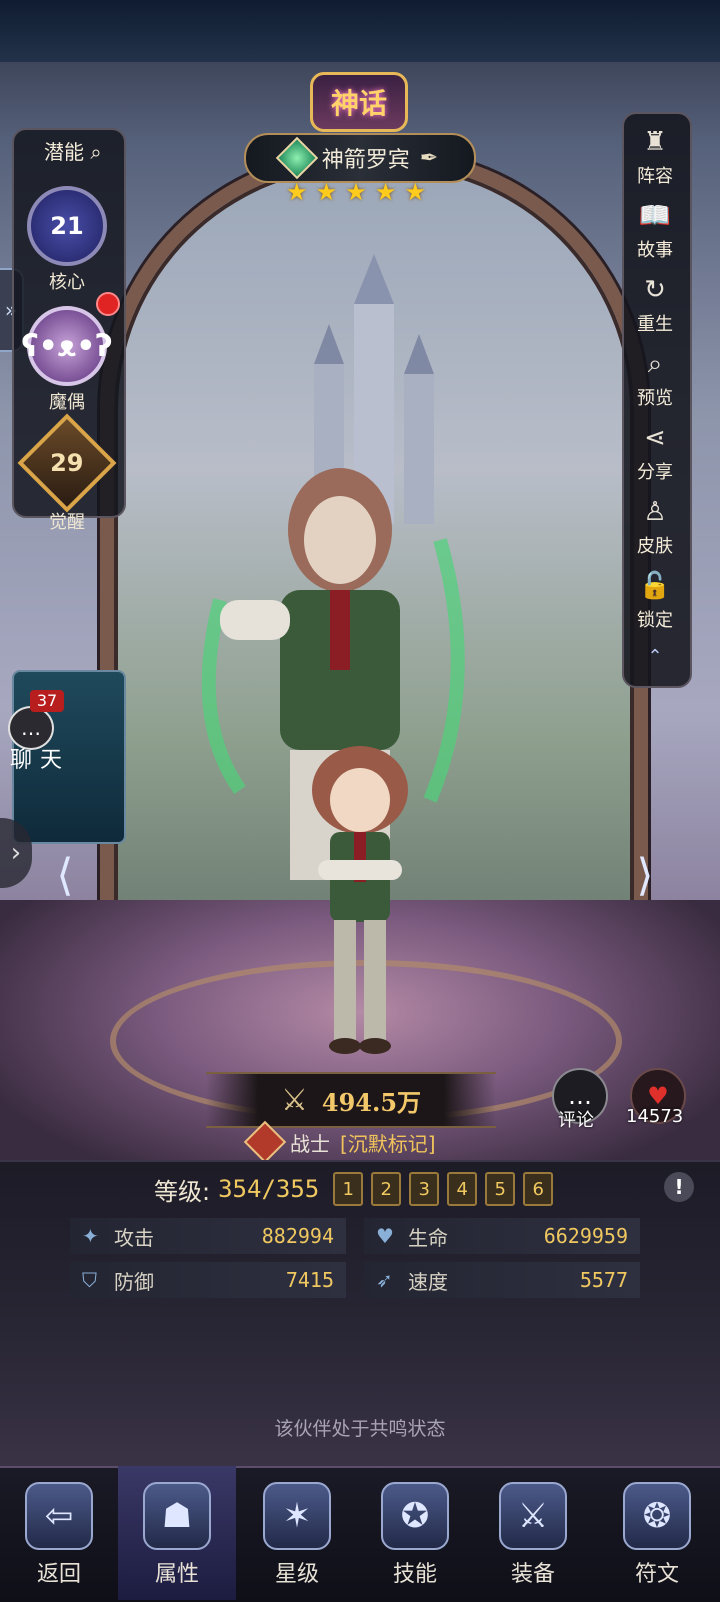 The image size is (720, 1602). Describe the element at coordinates (40, 758) in the screenshot. I see `chat-label: 聊天` at that location.